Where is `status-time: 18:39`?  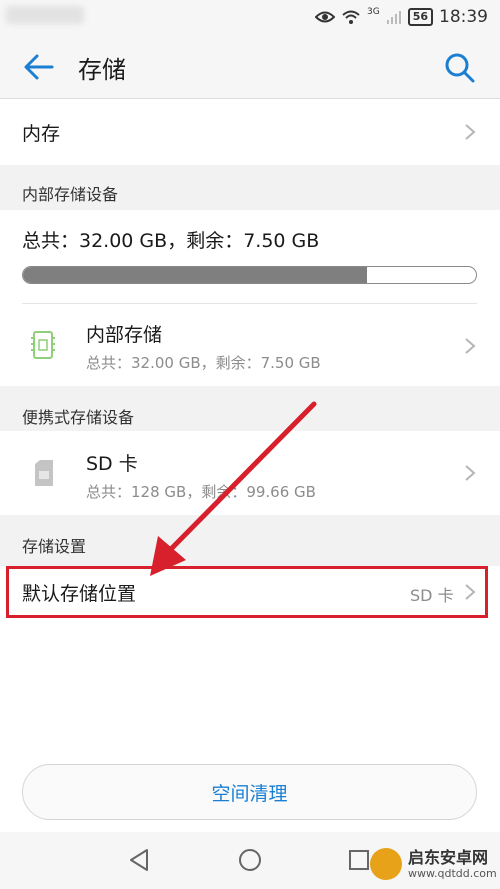 status-time: 18:39 is located at coordinates (463, 17).